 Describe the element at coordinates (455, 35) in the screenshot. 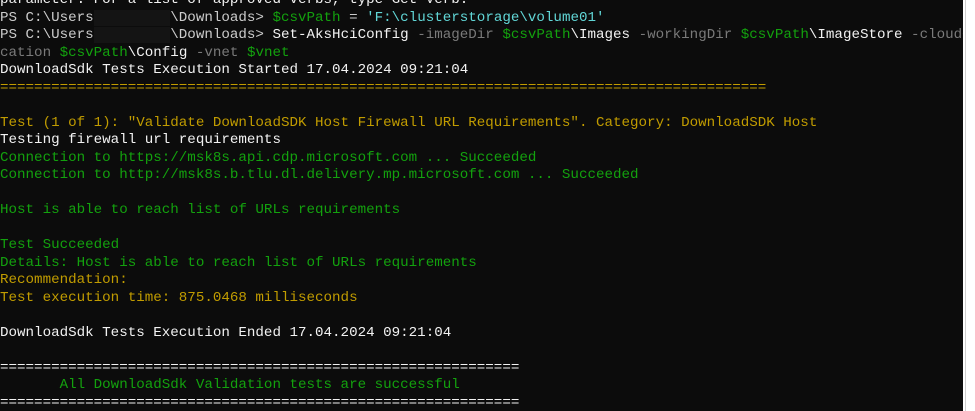

I see `terminal-text: -imageDir` at that location.